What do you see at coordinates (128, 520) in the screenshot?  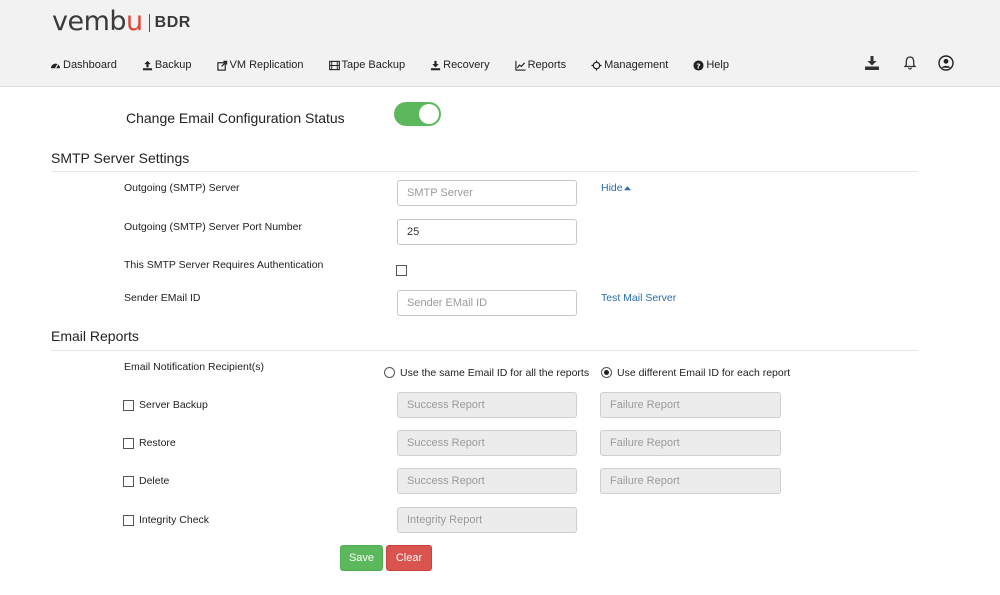 I see `integrity-check-checkbox` at bounding box center [128, 520].